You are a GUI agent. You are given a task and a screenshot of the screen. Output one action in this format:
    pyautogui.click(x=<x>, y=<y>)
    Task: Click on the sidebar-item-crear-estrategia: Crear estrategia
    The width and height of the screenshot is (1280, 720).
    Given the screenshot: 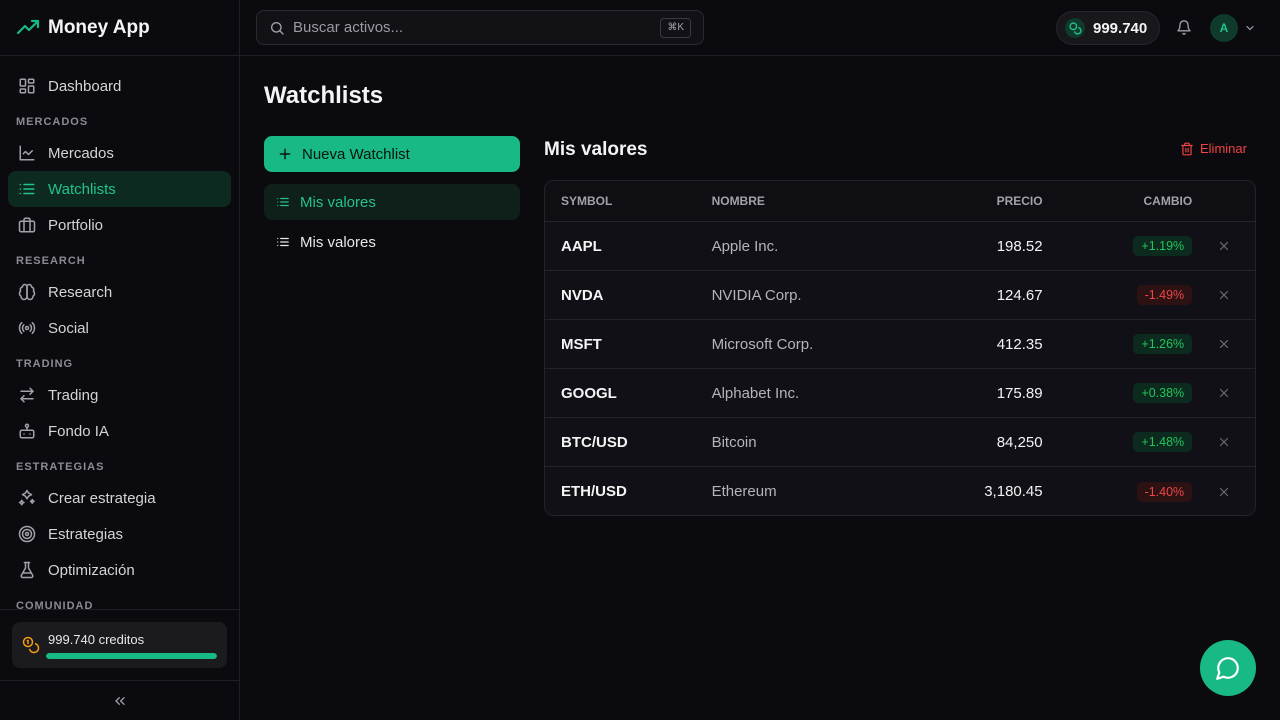 What is the action you would take?
    pyautogui.click(x=119, y=498)
    